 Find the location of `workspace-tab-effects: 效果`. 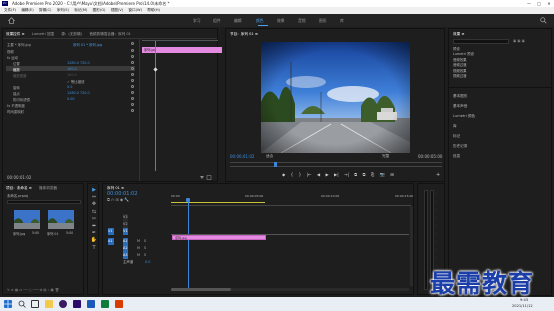

workspace-tab-effects: 效果 is located at coordinates (281, 21).